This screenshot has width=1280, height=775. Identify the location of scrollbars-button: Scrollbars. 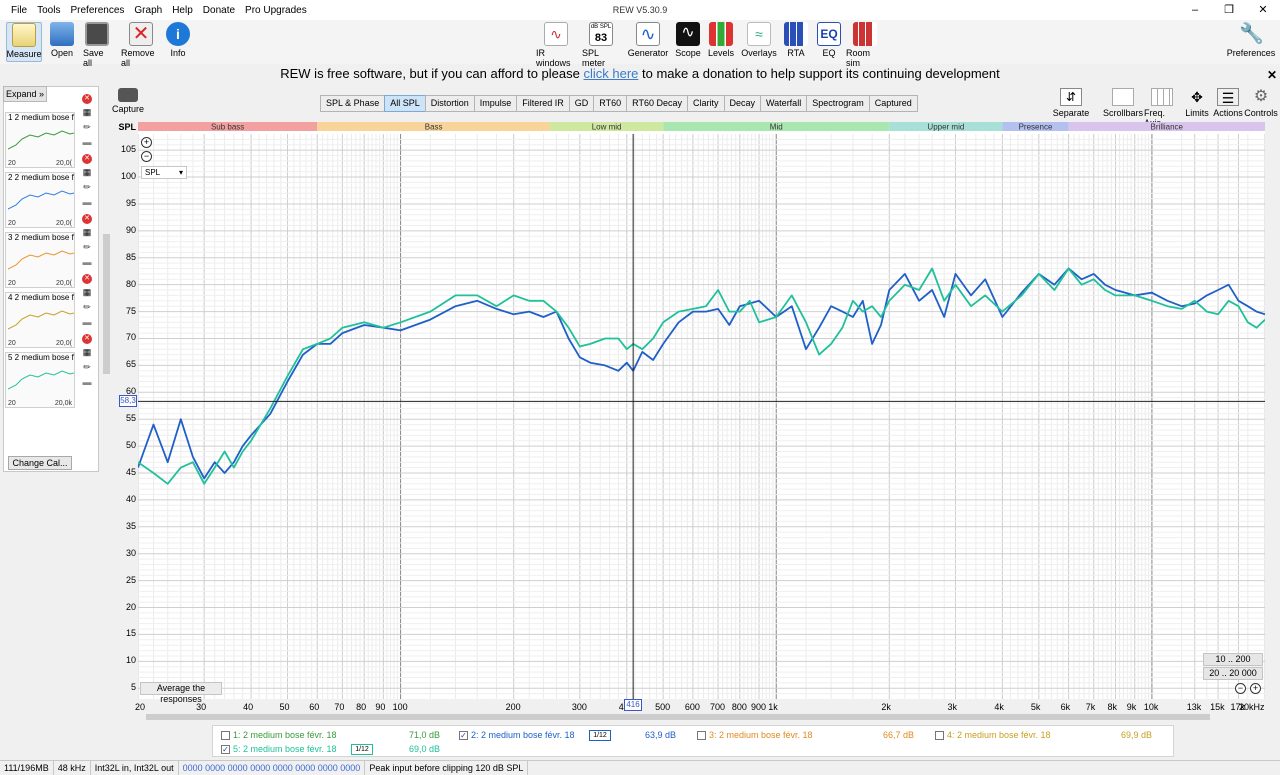
(1123, 103).